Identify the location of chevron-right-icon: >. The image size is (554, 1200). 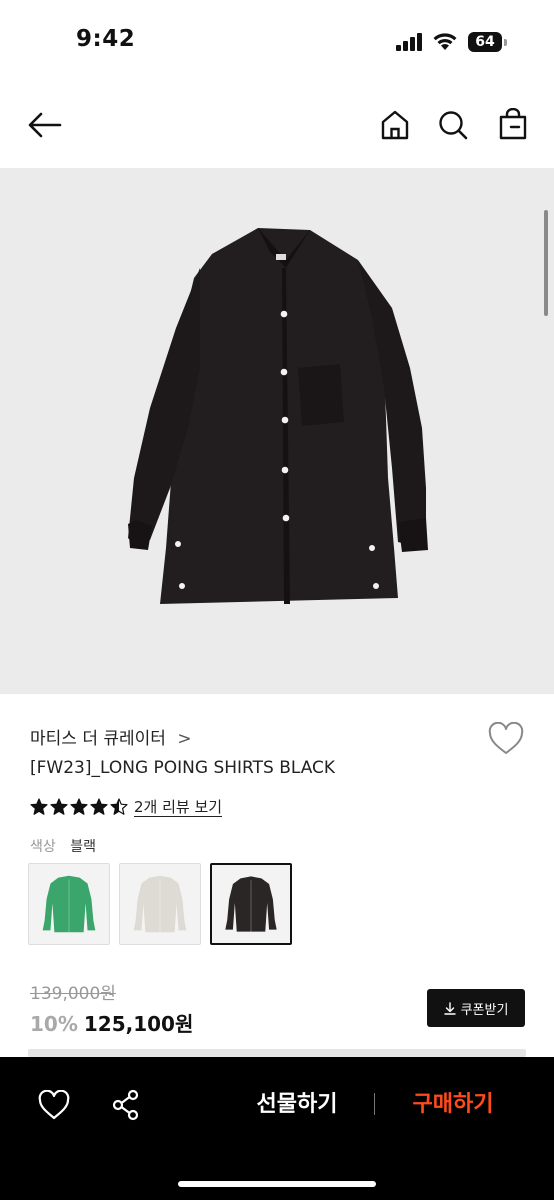
(184, 739).